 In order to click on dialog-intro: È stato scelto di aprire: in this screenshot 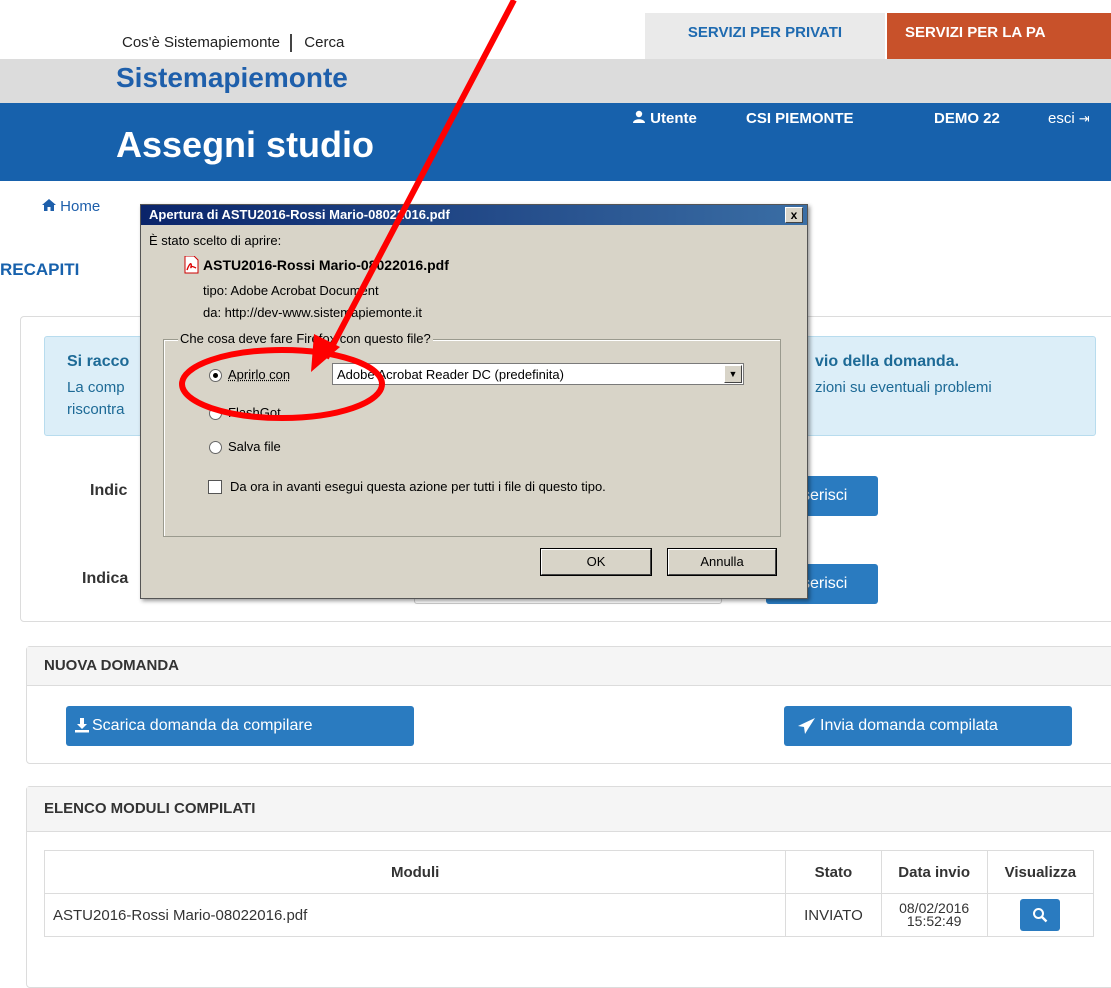, I will do `click(215, 240)`.